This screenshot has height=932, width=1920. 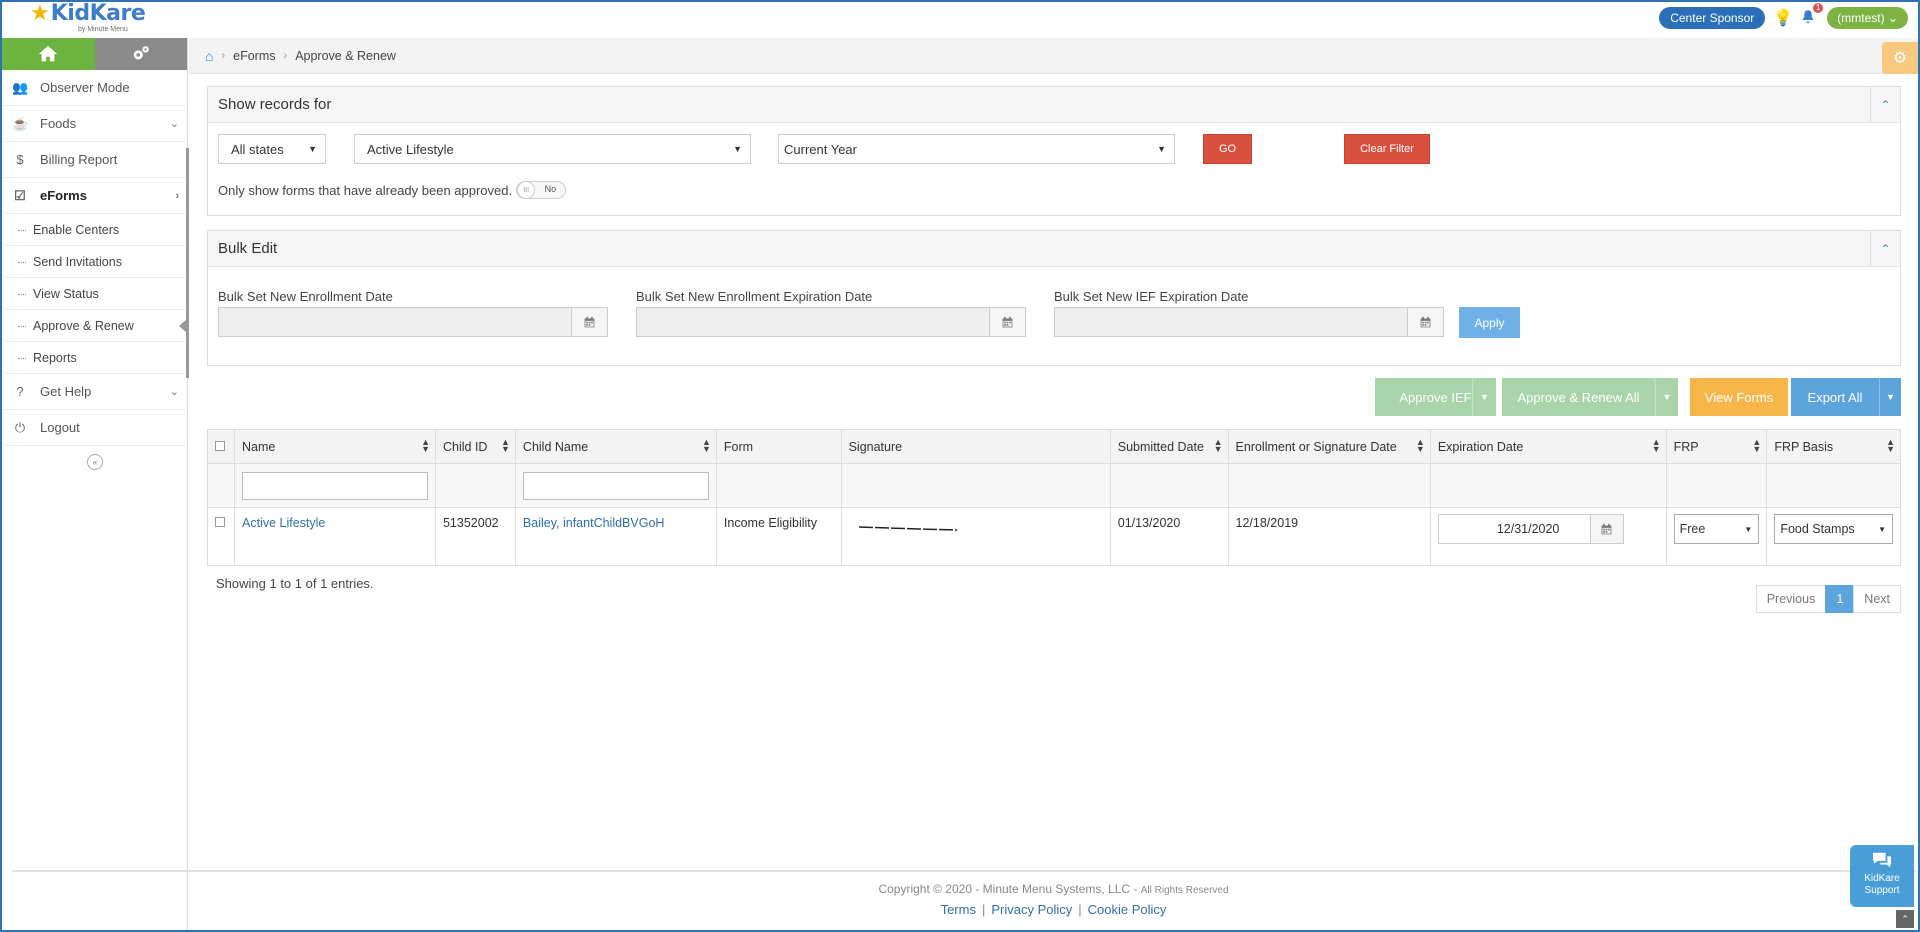 I want to click on export-all-button: Export All, so click(x=1835, y=397).